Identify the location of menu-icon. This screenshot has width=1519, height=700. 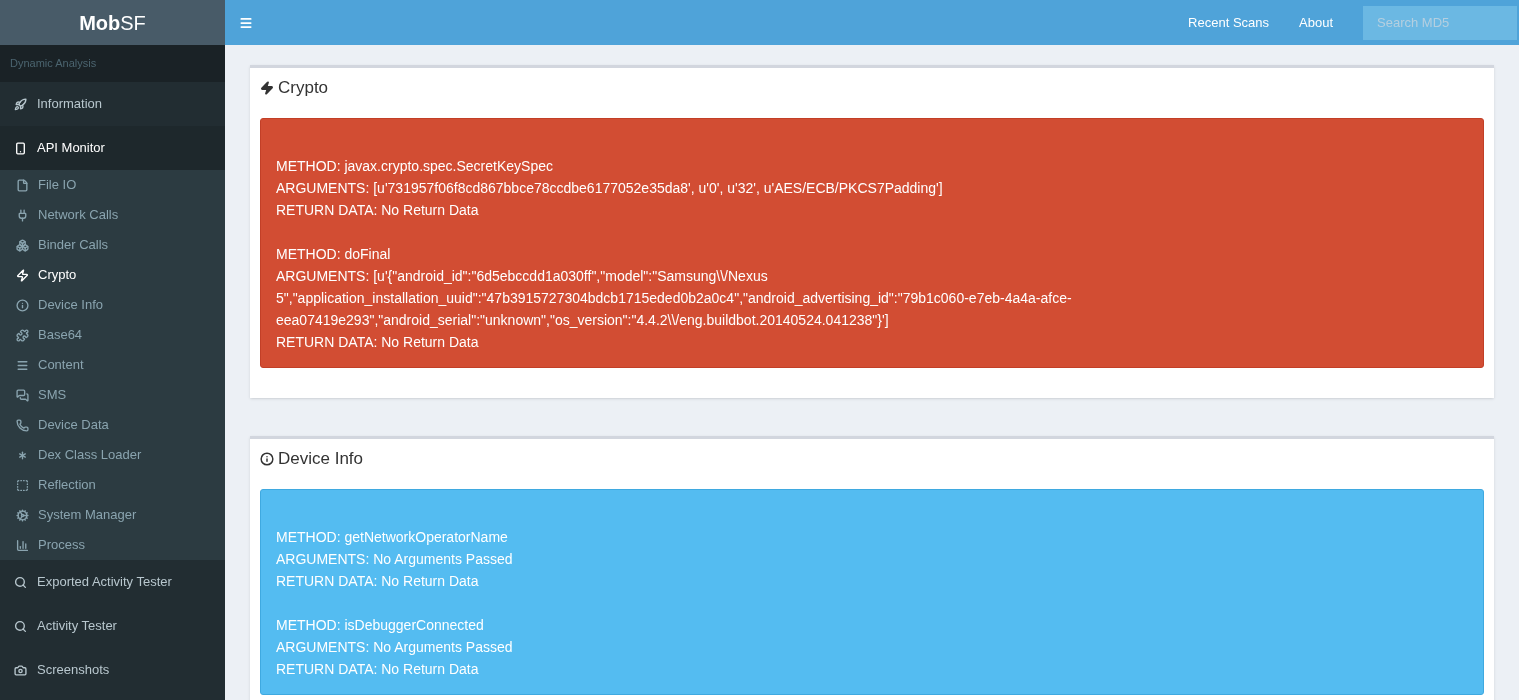
(246, 22).